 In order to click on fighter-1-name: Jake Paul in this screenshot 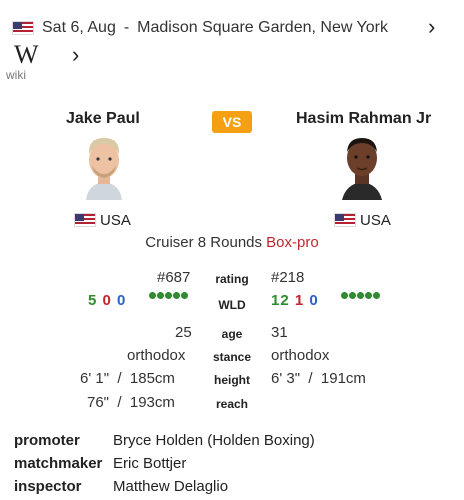, I will do `click(103, 119)`.